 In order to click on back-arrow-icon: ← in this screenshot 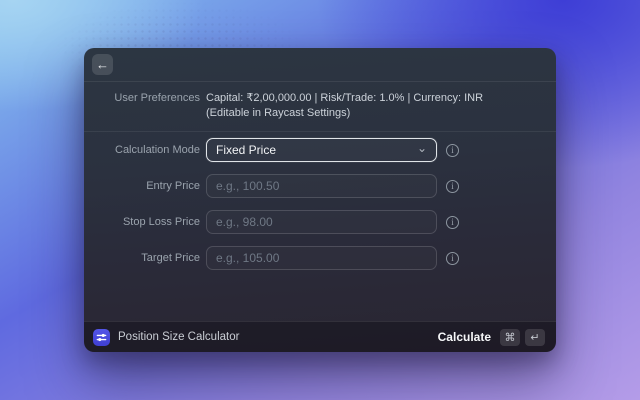, I will do `click(102, 64)`.